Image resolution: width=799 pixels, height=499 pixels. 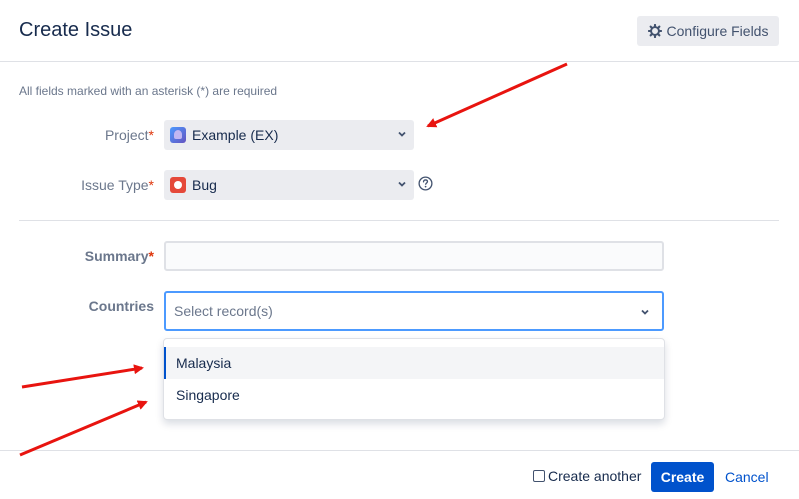 I want to click on issue-type-label: Issue Type*, so click(x=94, y=185).